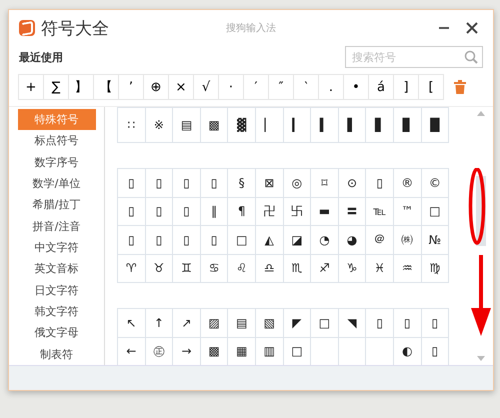 This screenshot has width=500, height=418. Describe the element at coordinates (406, 87) in the screenshot. I see `recent-symbol: ]` at that location.